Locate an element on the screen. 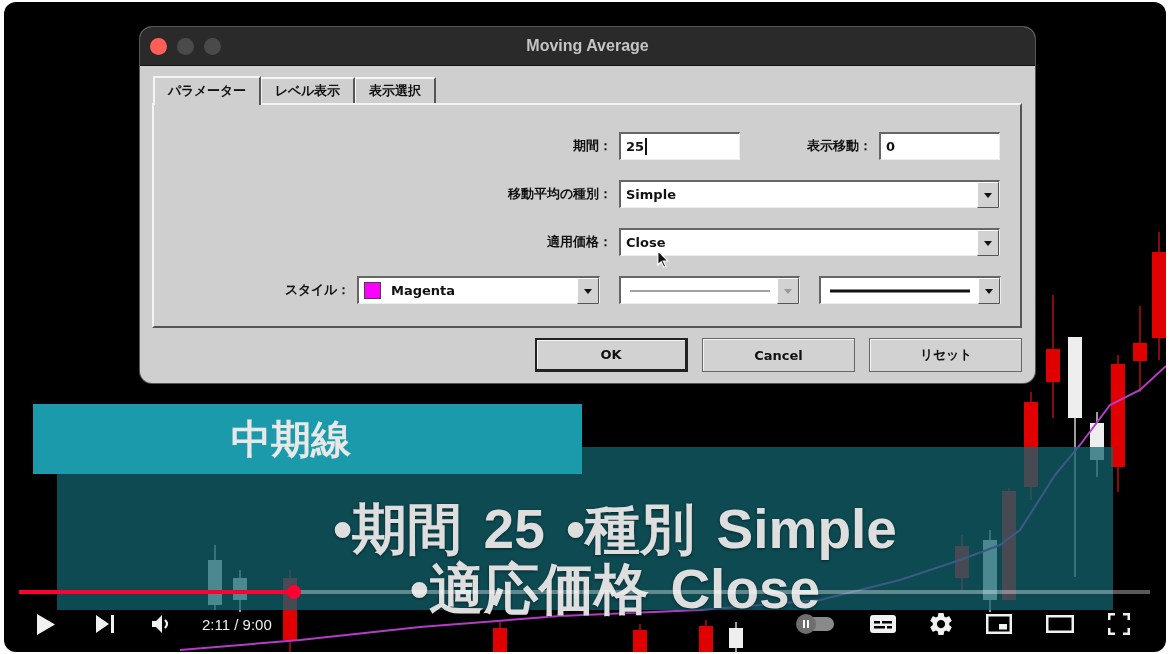 The height and width of the screenshot is (654, 1170). next-icon is located at coordinates (105, 624).